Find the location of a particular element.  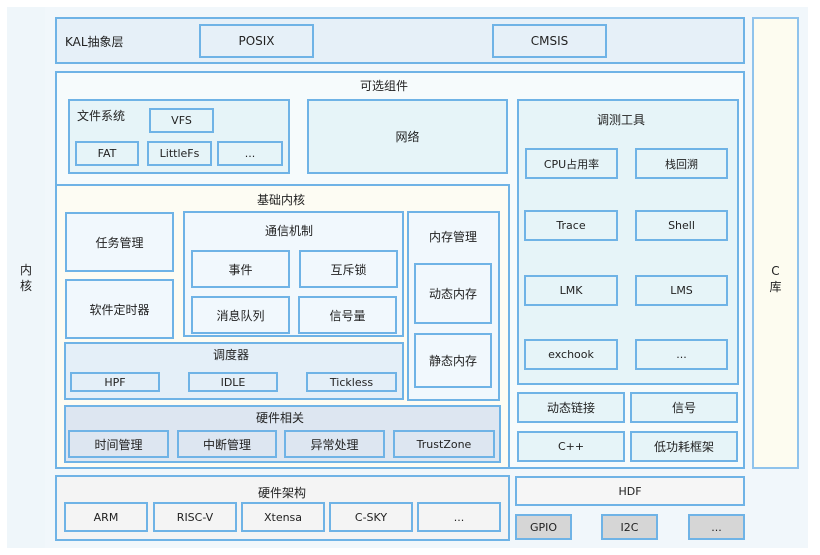

low-power-framework: 低功耗框架 is located at coordinates (684, 446).